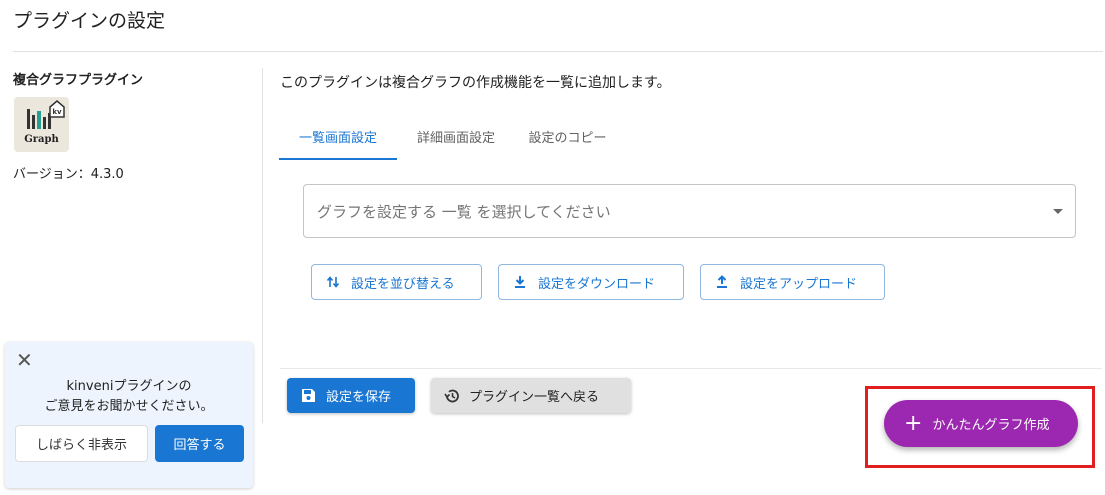 This screenshot has height=495, width=1105. I want to click on tab-list-view: 一覧画面設定, so click(338, 137).